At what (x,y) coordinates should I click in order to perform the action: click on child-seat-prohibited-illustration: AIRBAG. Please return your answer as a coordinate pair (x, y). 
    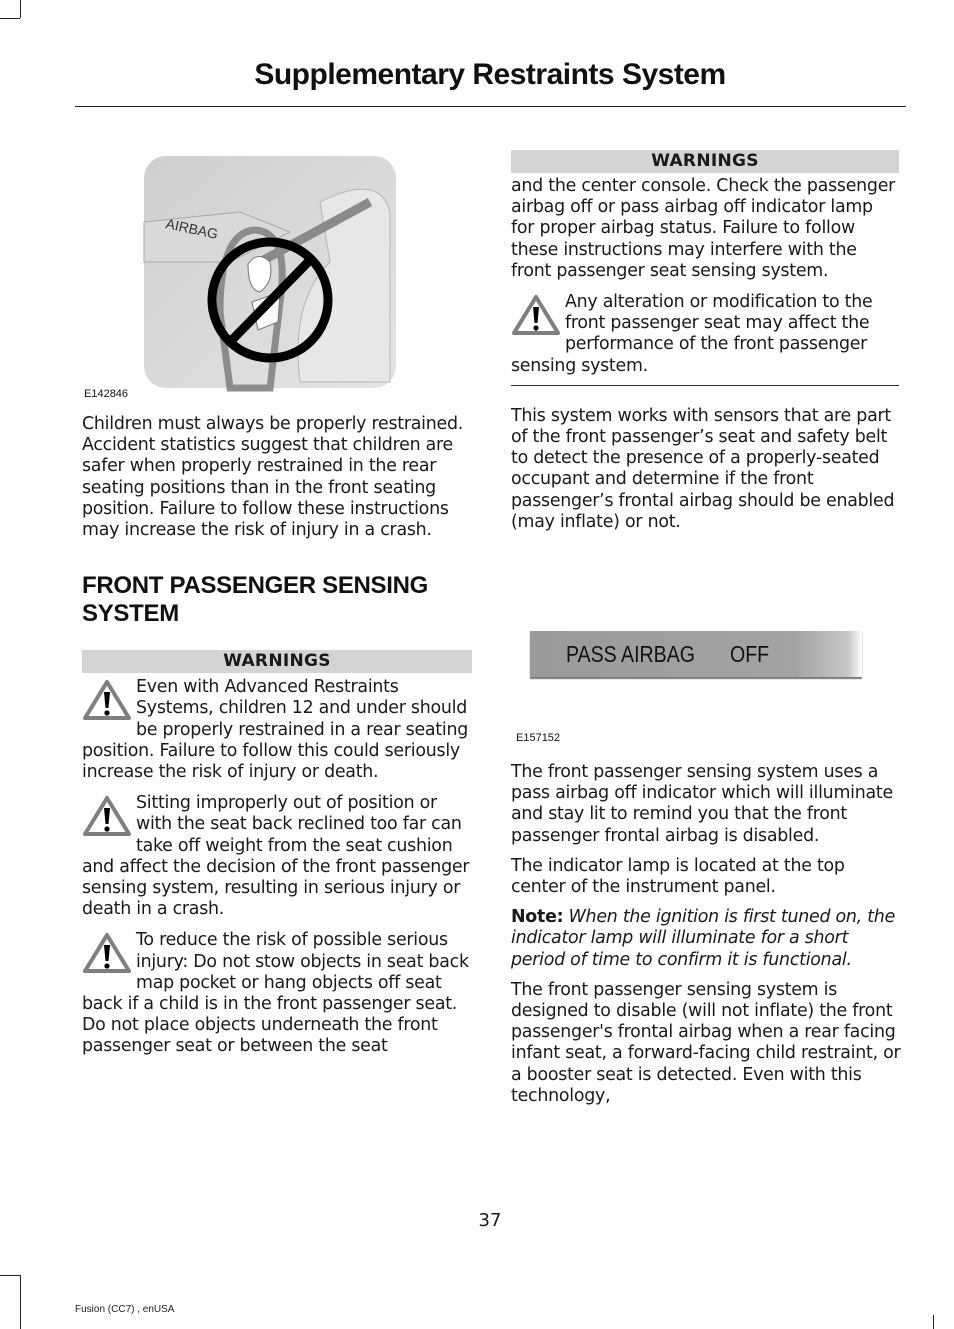
    Looking at the image, I should click on (269, 274).